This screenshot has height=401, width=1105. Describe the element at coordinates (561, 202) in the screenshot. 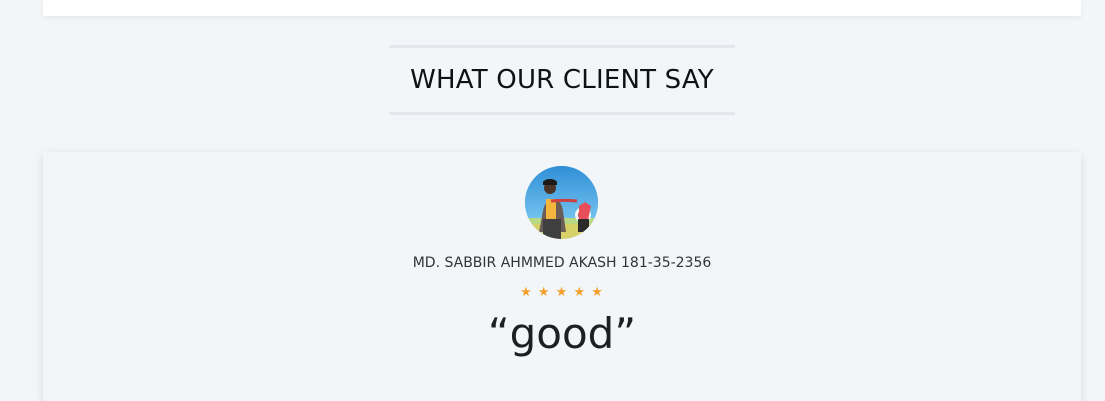

I see `client-avatar` at that location.